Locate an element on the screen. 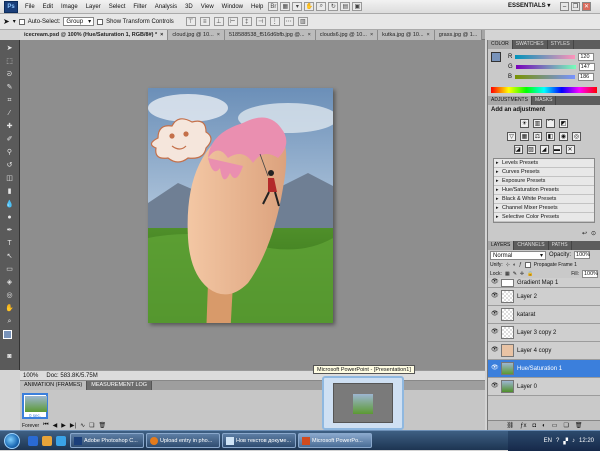 The image size is (600, 451). align-right-icon: ⊣ is located at coordinates (260, 21).